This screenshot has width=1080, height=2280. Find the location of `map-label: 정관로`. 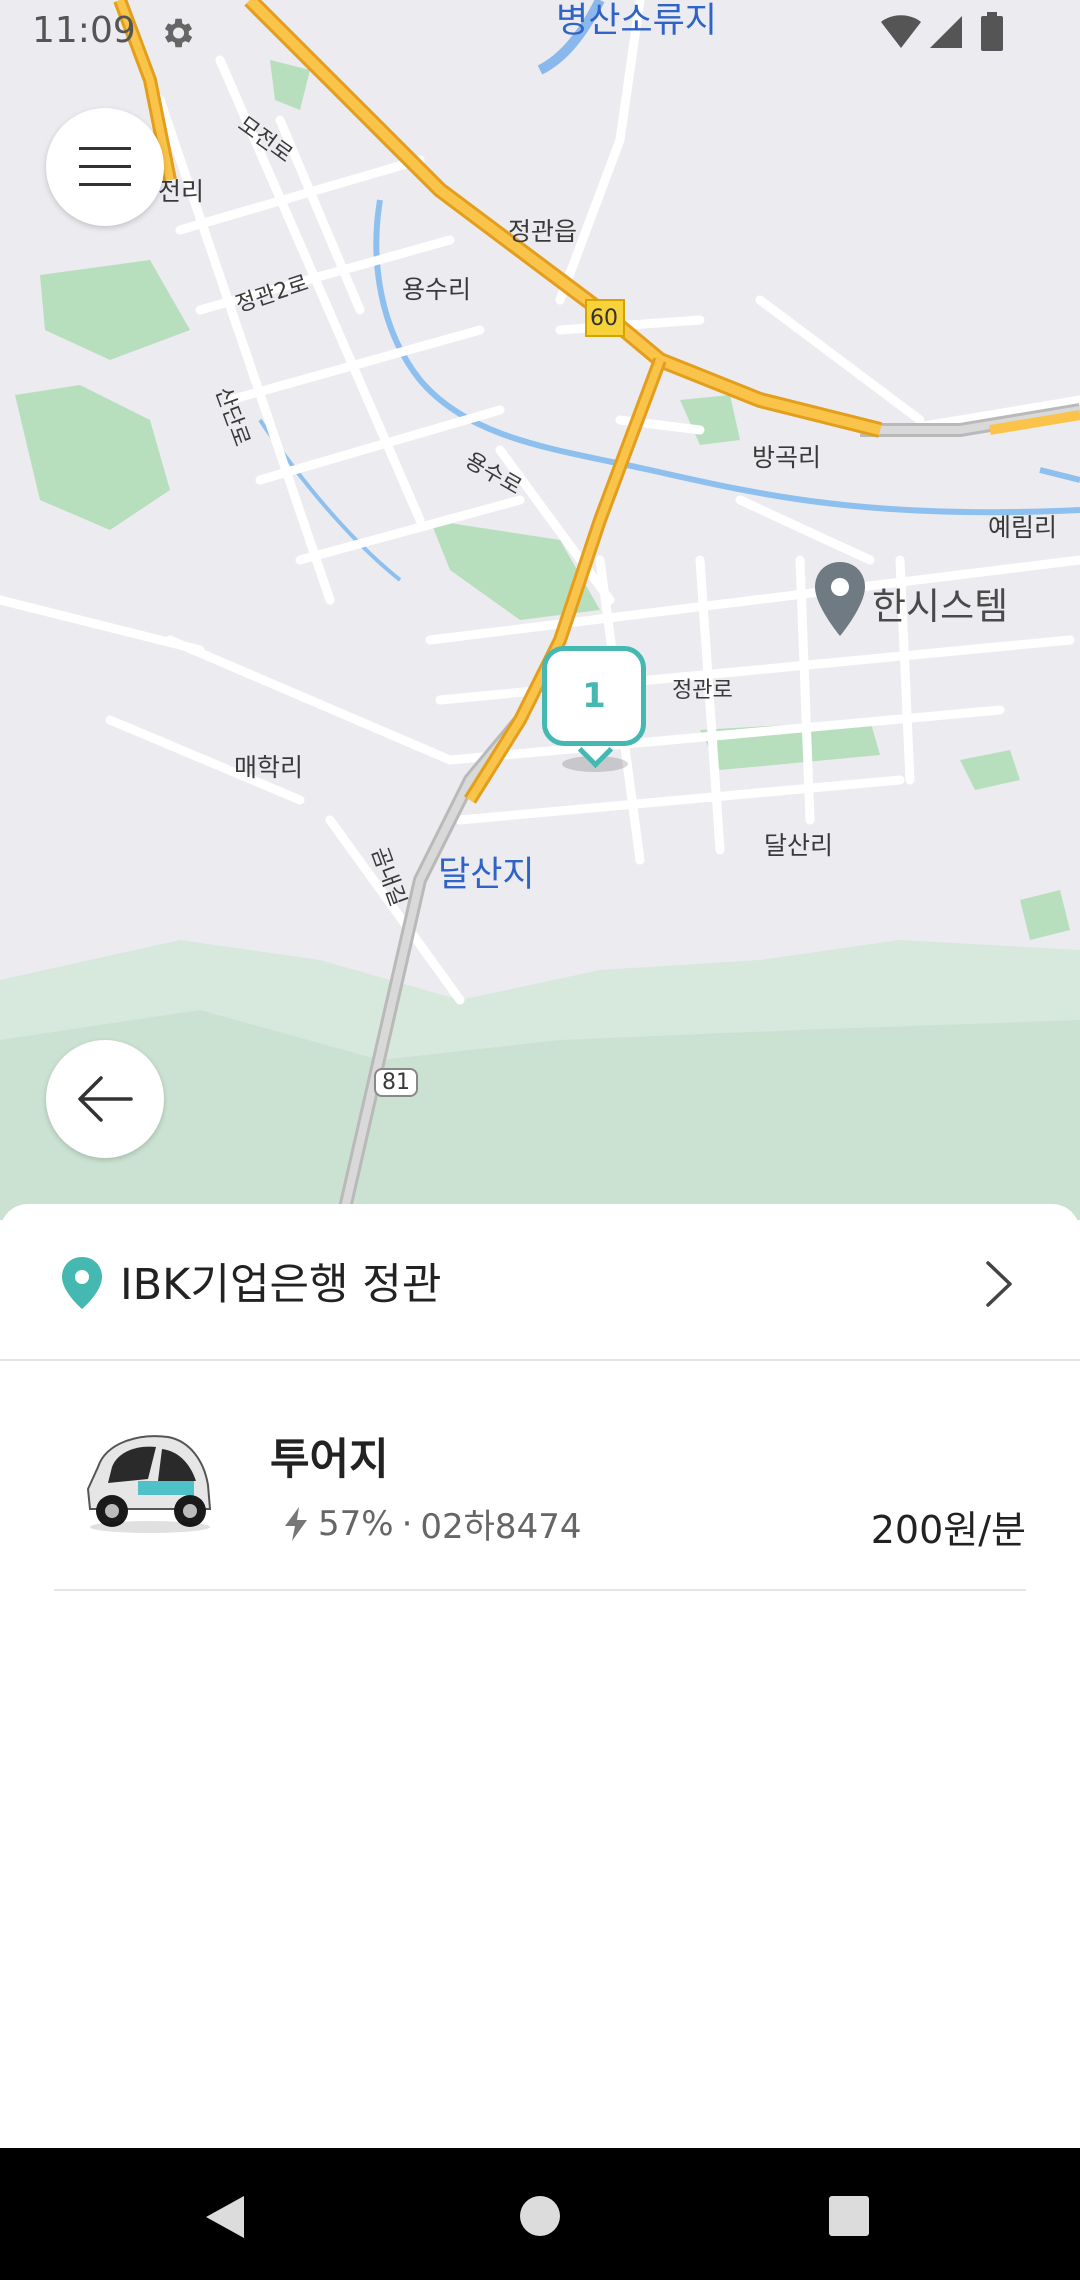

map-label: 정관로 is located at coordinates (702, 690).